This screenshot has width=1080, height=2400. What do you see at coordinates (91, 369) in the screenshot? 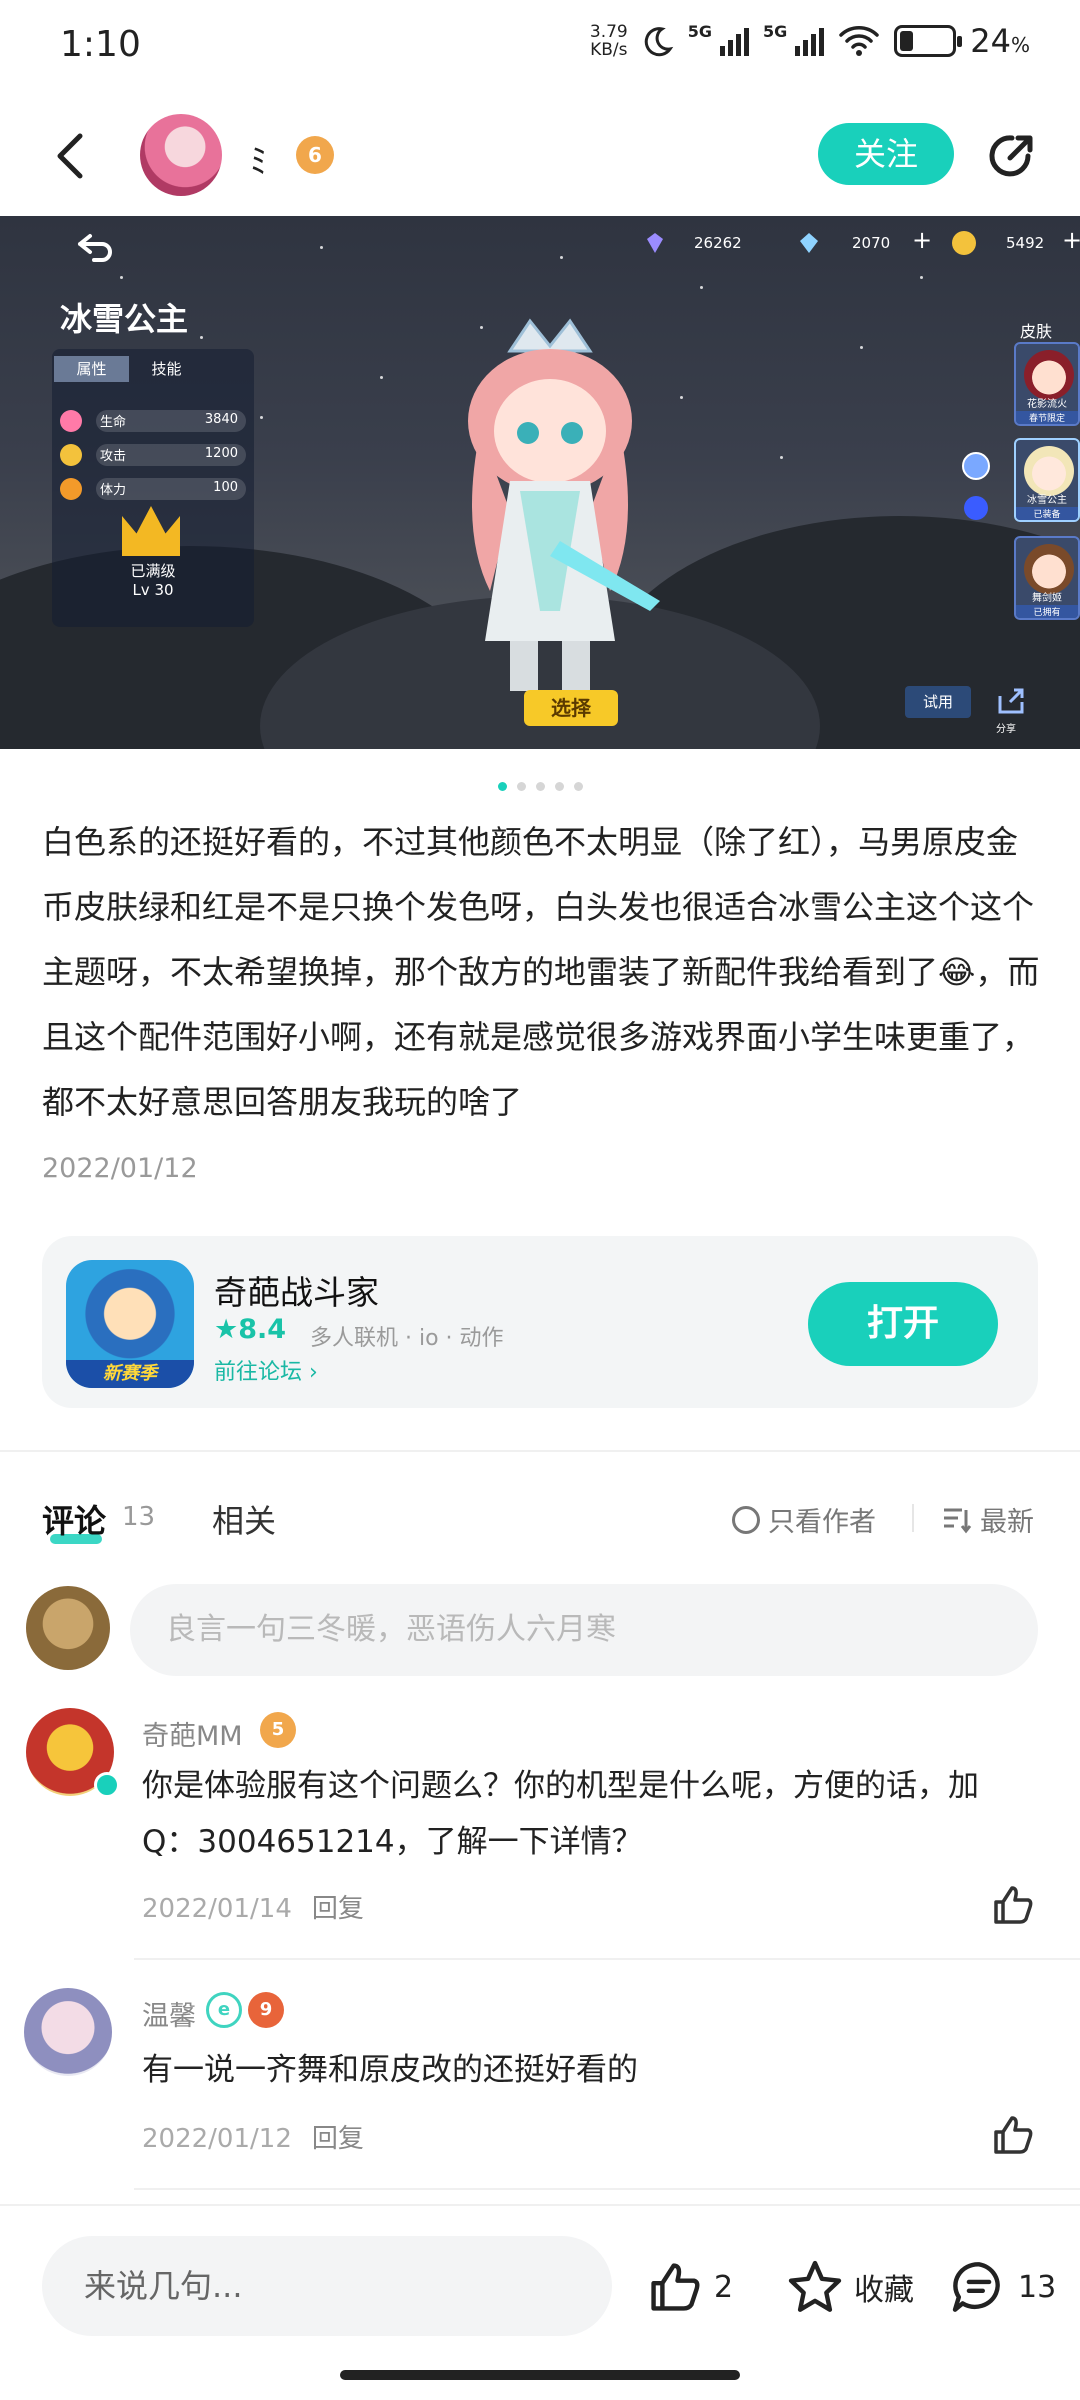
I see `tab-attr: 属性` at bounding box center [91, 369].